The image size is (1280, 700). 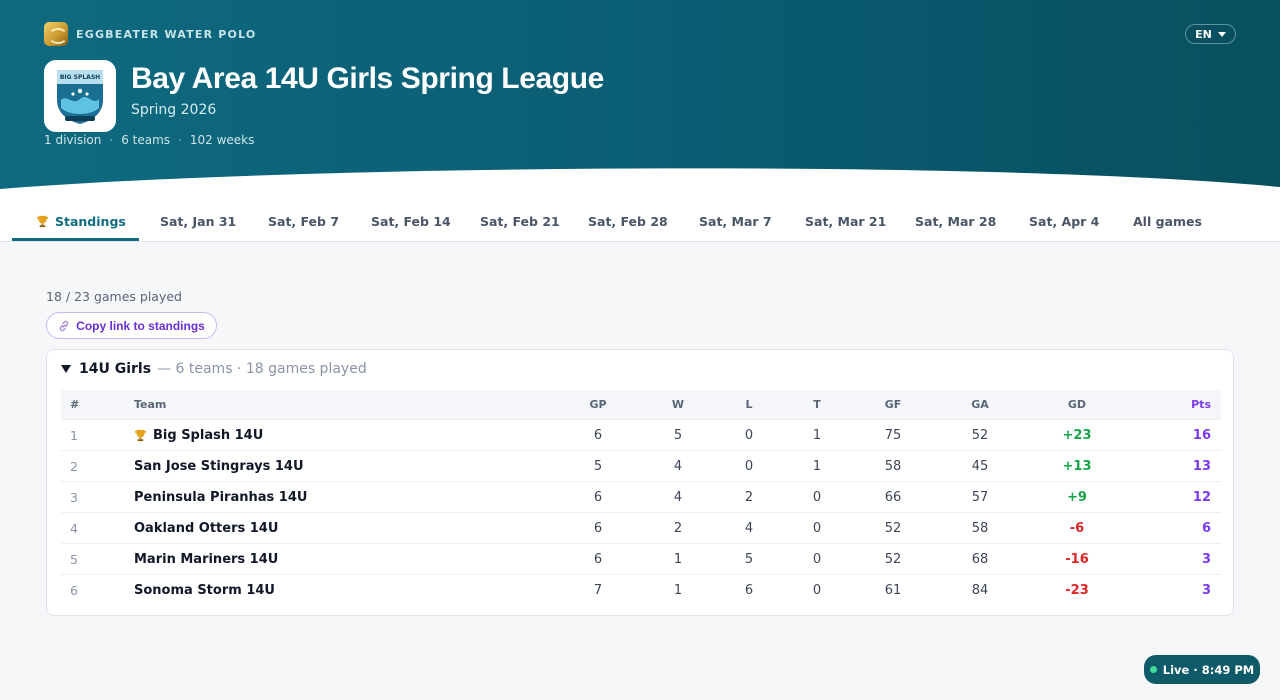 What do you see at coordinates (74, 435) in the screenshot?
I see `rank-cell: 1` at bounding box center [74, 435].